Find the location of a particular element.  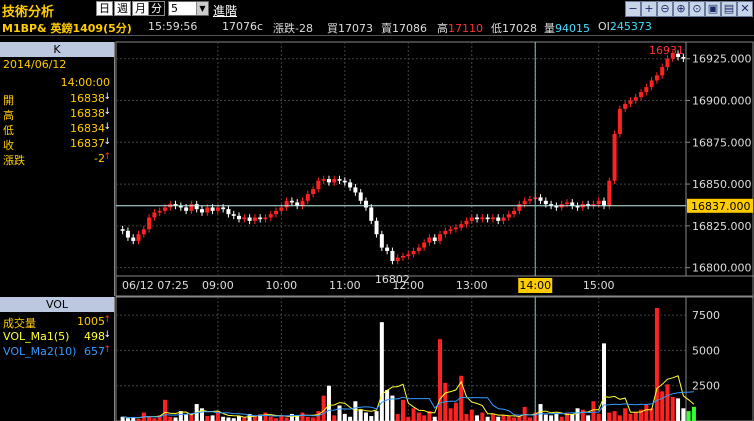

volume-info-row: VOL_Ma1(5) 498 ↓ is located at coordinates (57, 337).